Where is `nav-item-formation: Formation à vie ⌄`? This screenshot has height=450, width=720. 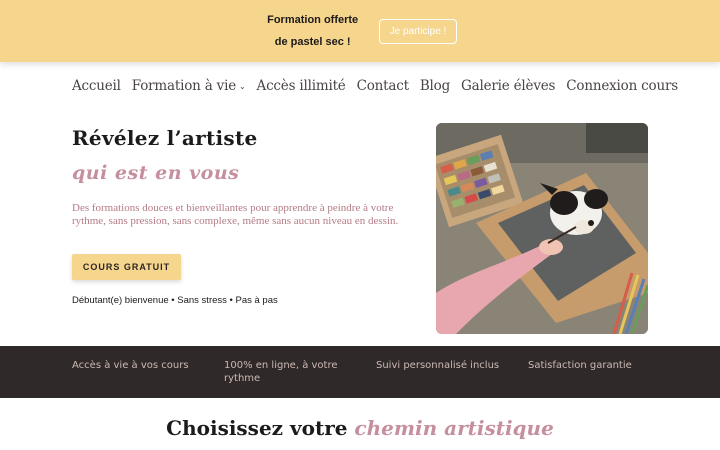
nav-item-formation: Formation à vie ⌄ is located at coordinates (189, 86).